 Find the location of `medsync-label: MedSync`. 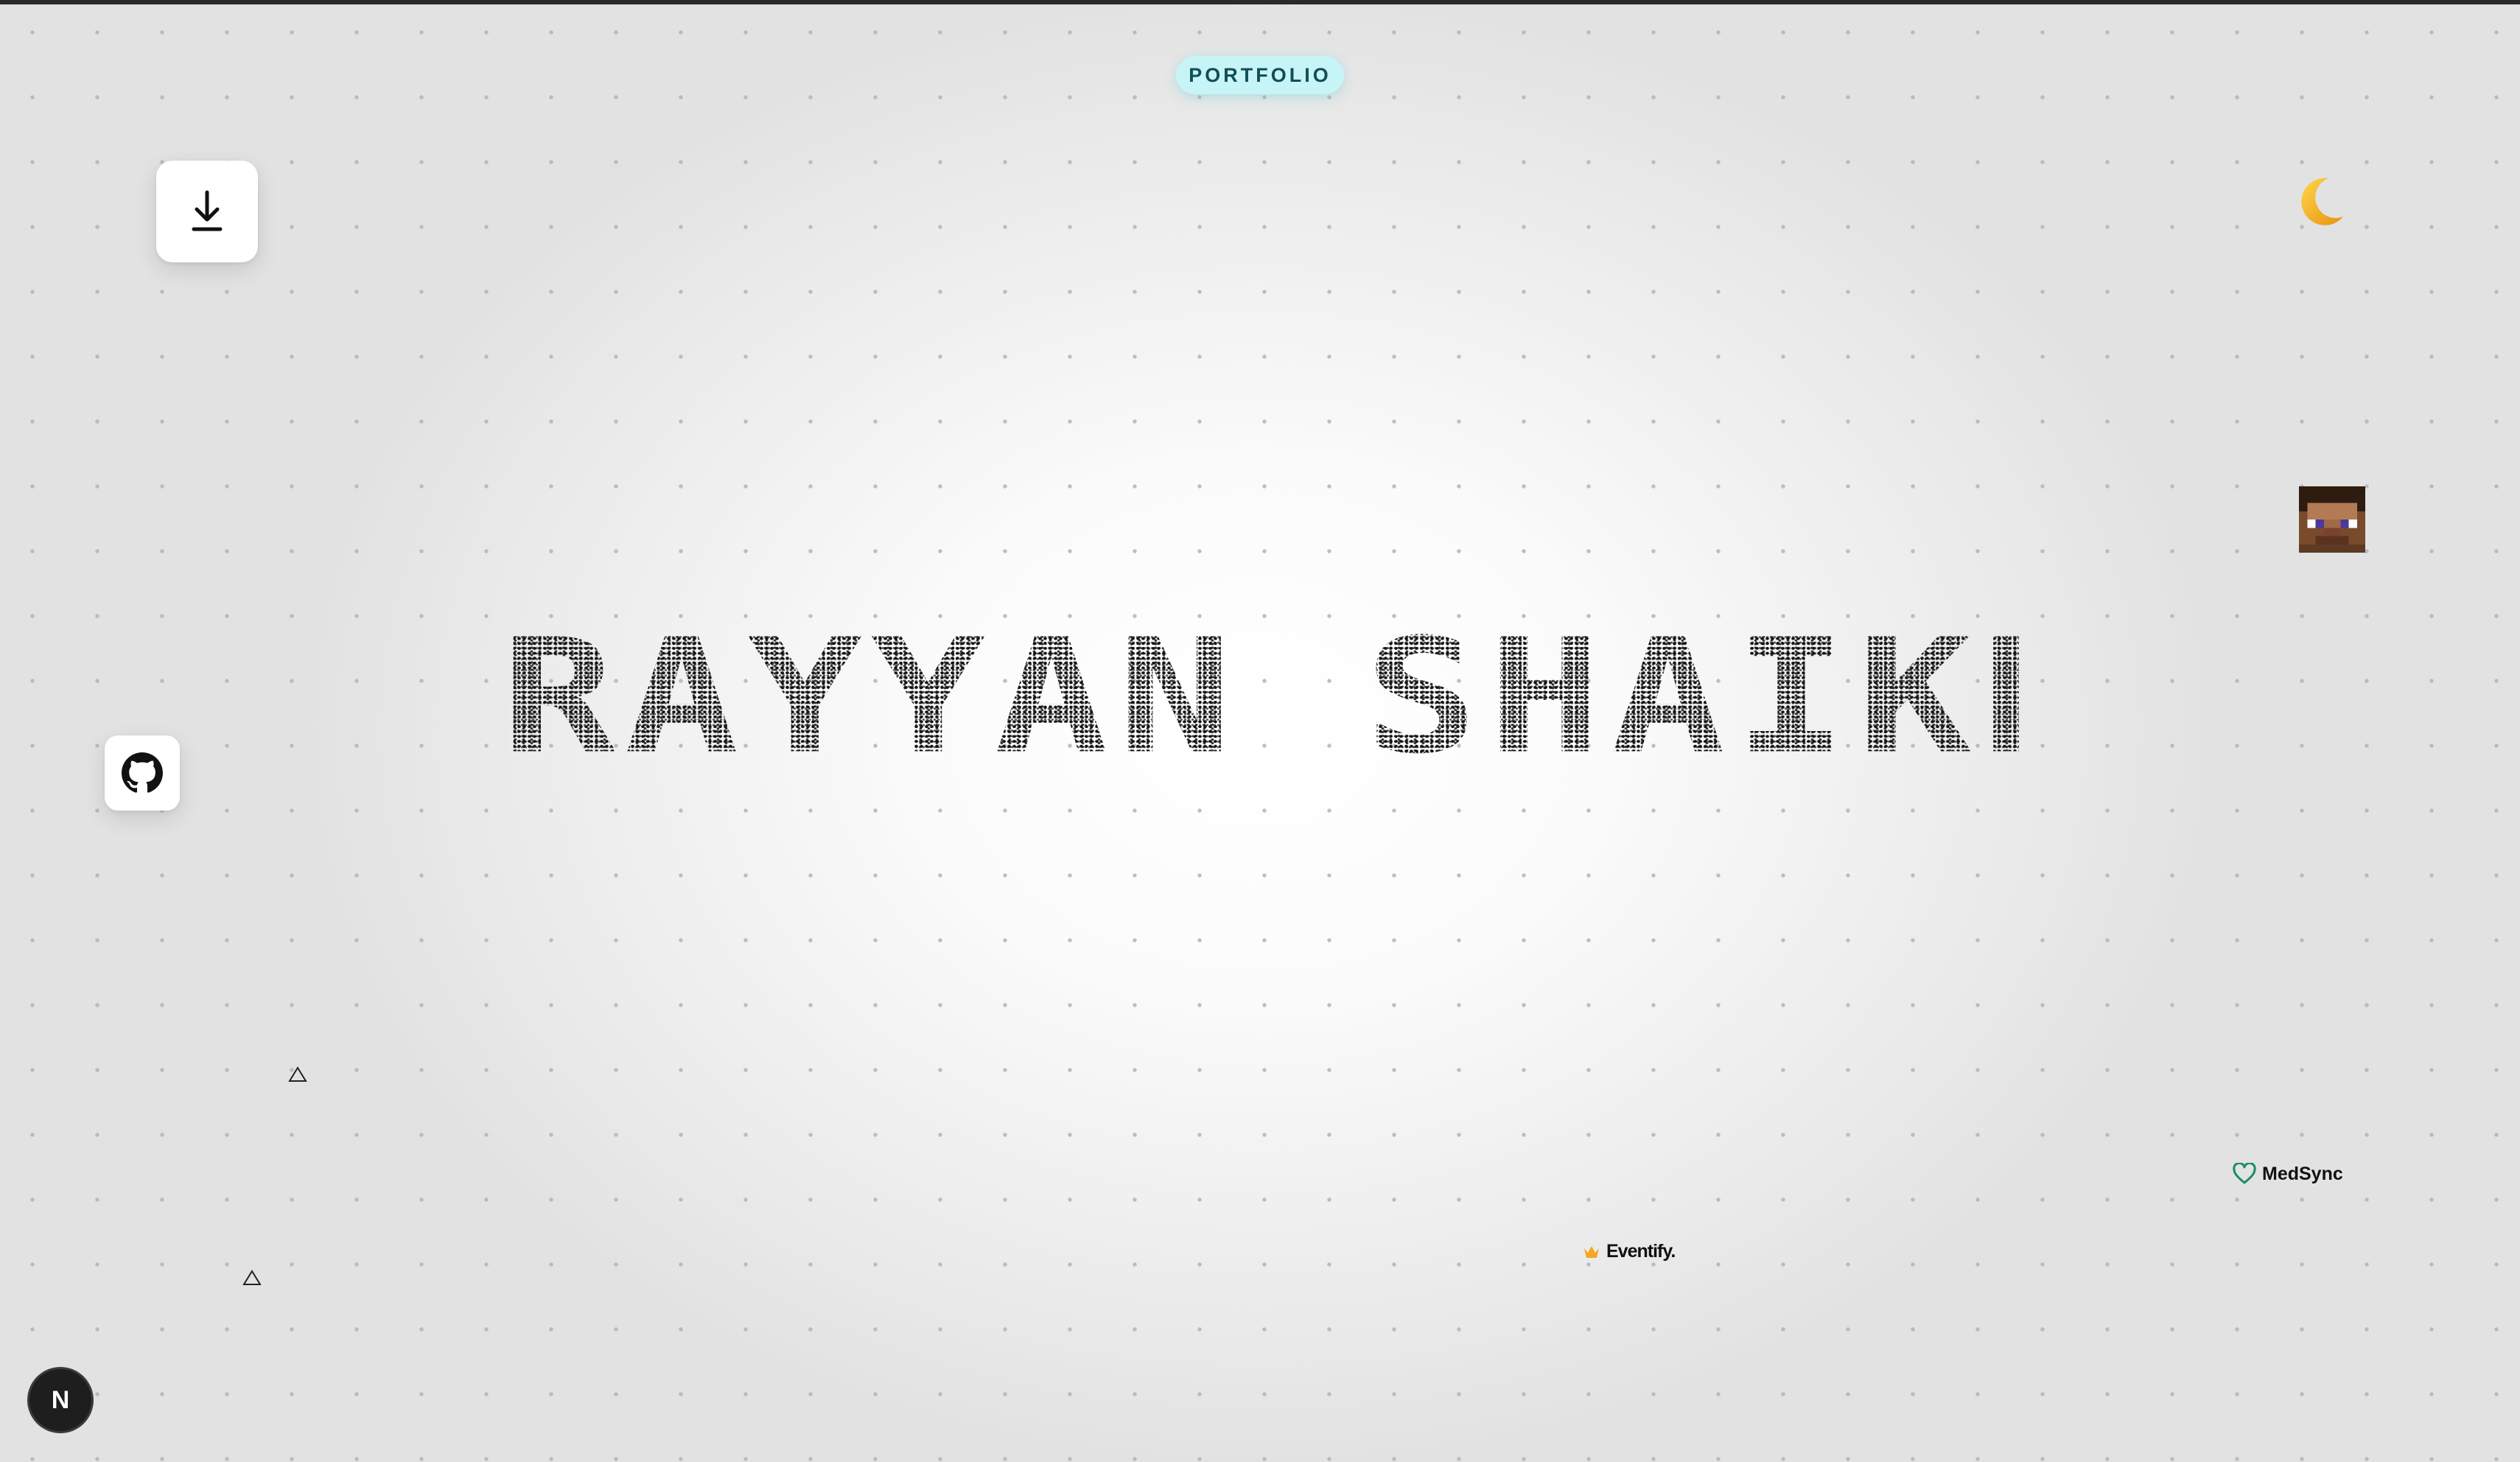

medsync-label: MedSync is located at coordinates (2302, 1173).